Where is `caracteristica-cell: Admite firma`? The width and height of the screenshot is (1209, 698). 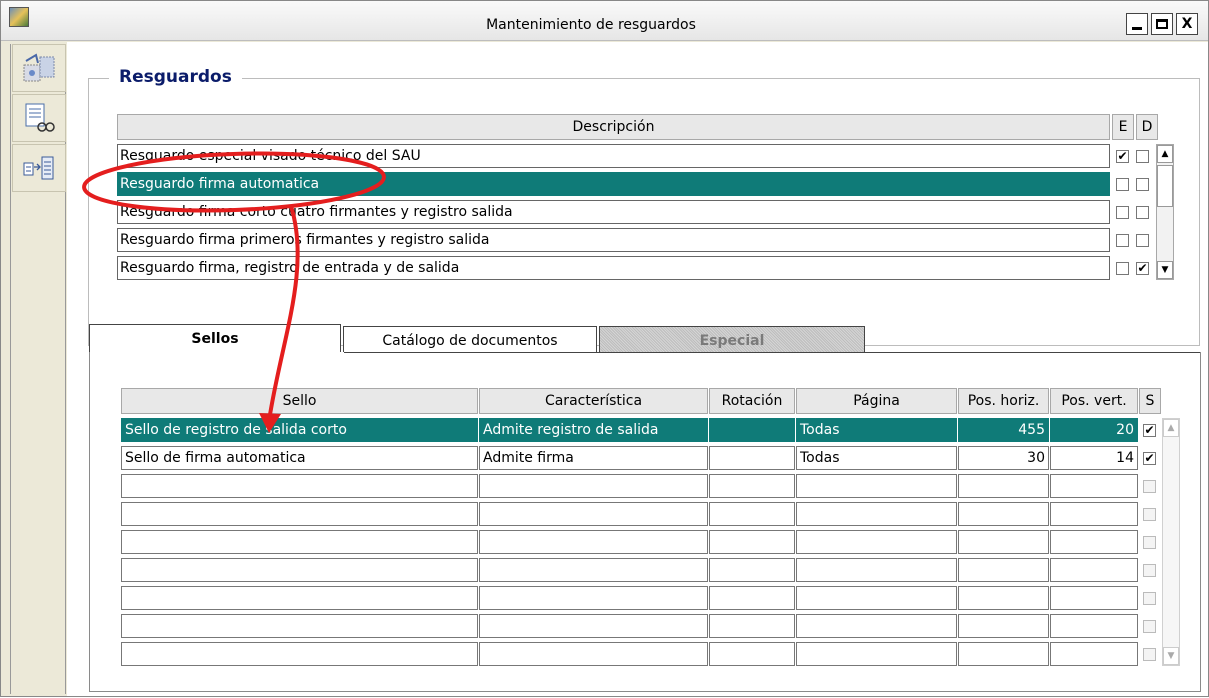
caracteristica-cell: Admite firma is located at coordinates (593, 458).